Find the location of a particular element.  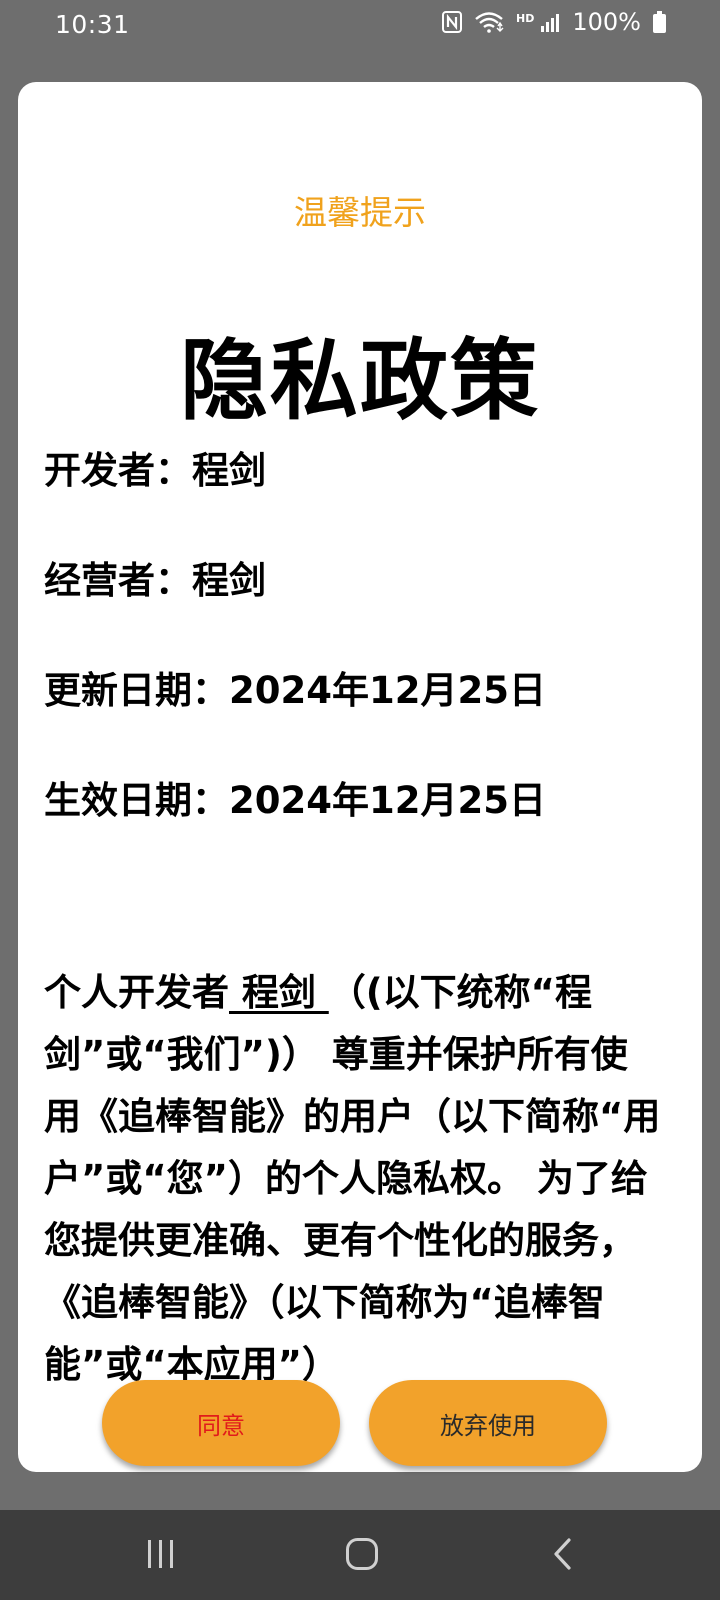

status-icons: HD 100% is located at coordinates (554, 22).